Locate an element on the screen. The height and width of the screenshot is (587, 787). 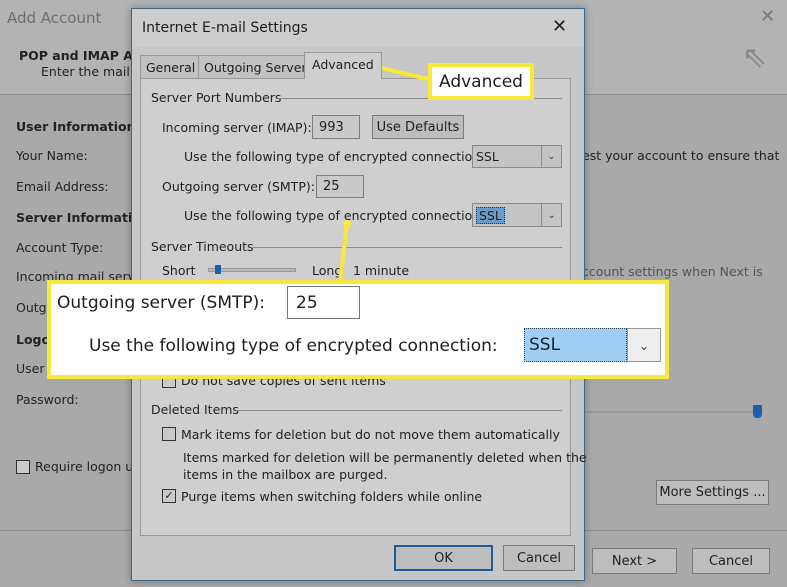
zoom-encryption-value: SSL is located at coordinates (575, 345).